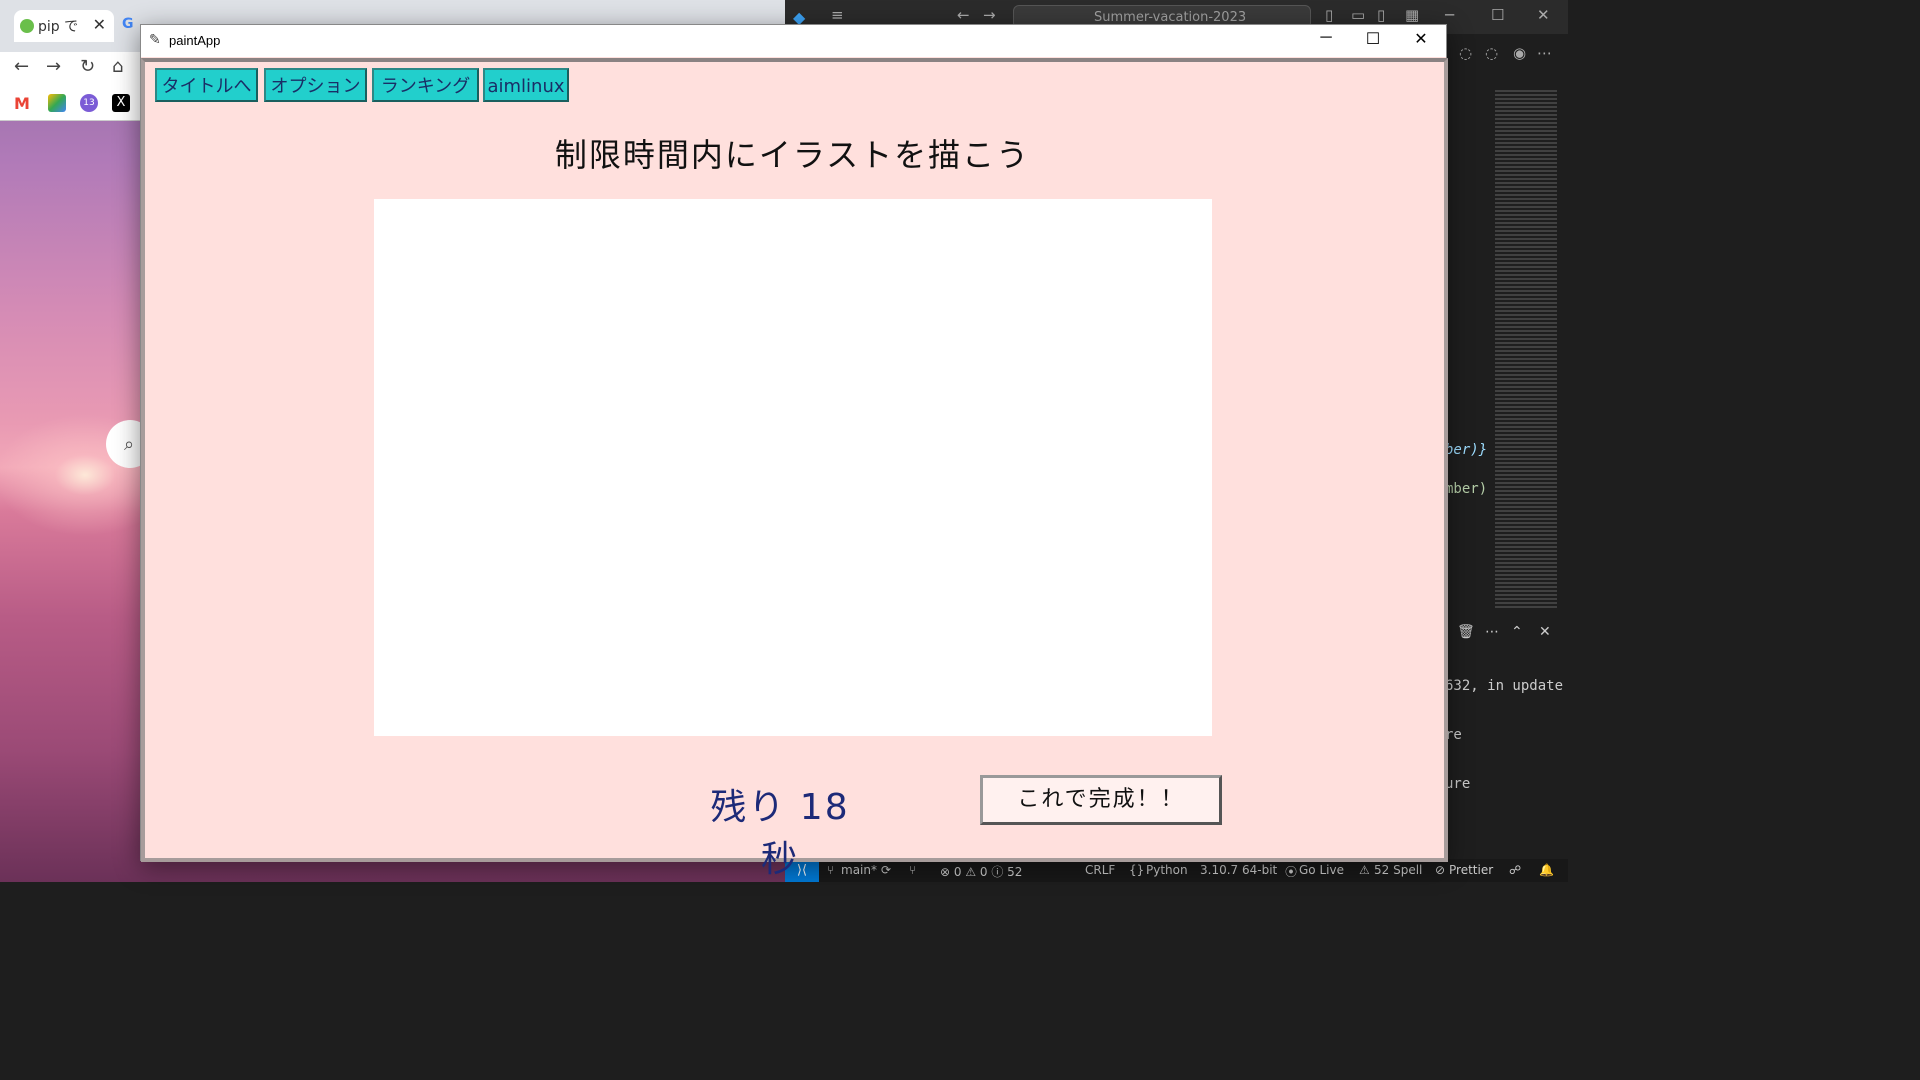 Image resolution: width=1920 pixels, height=1080 pixels. Describe the element at coordinates (793, 41) in the screenshot. I see `paintapp-titlebar: ✎ paintApp ─ ☐ ✕` at that location.